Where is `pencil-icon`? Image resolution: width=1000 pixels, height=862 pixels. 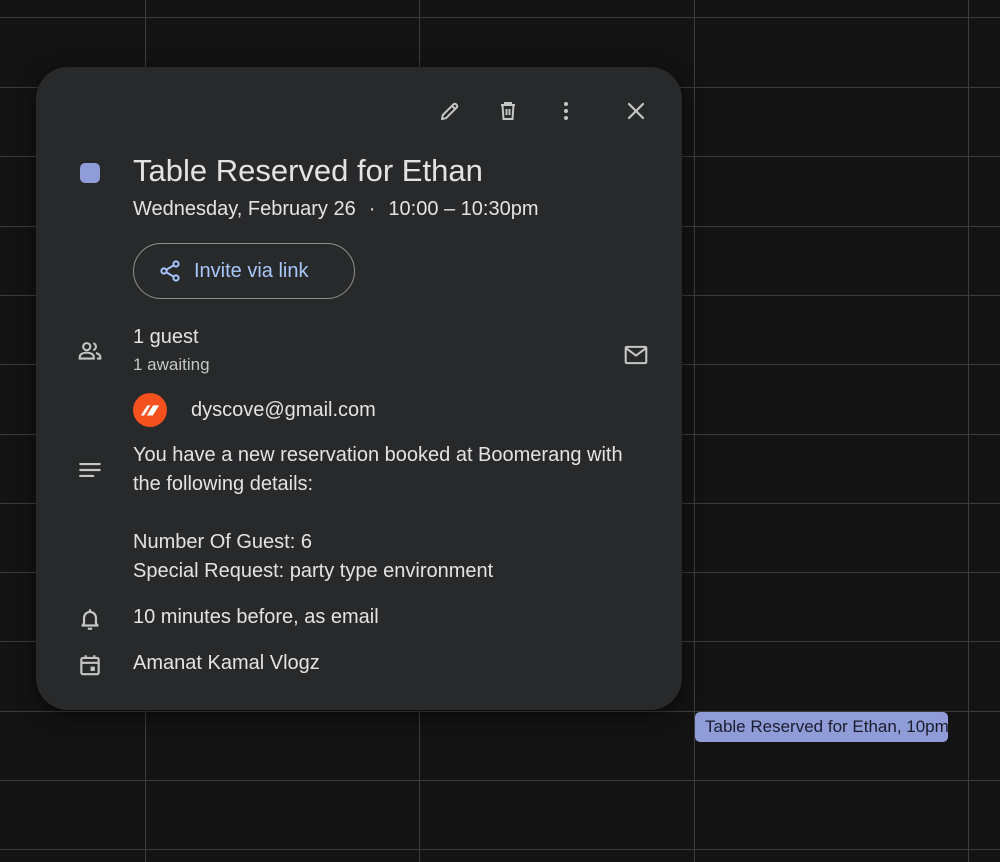 pencil-icon is located at coordinates (450, 111).